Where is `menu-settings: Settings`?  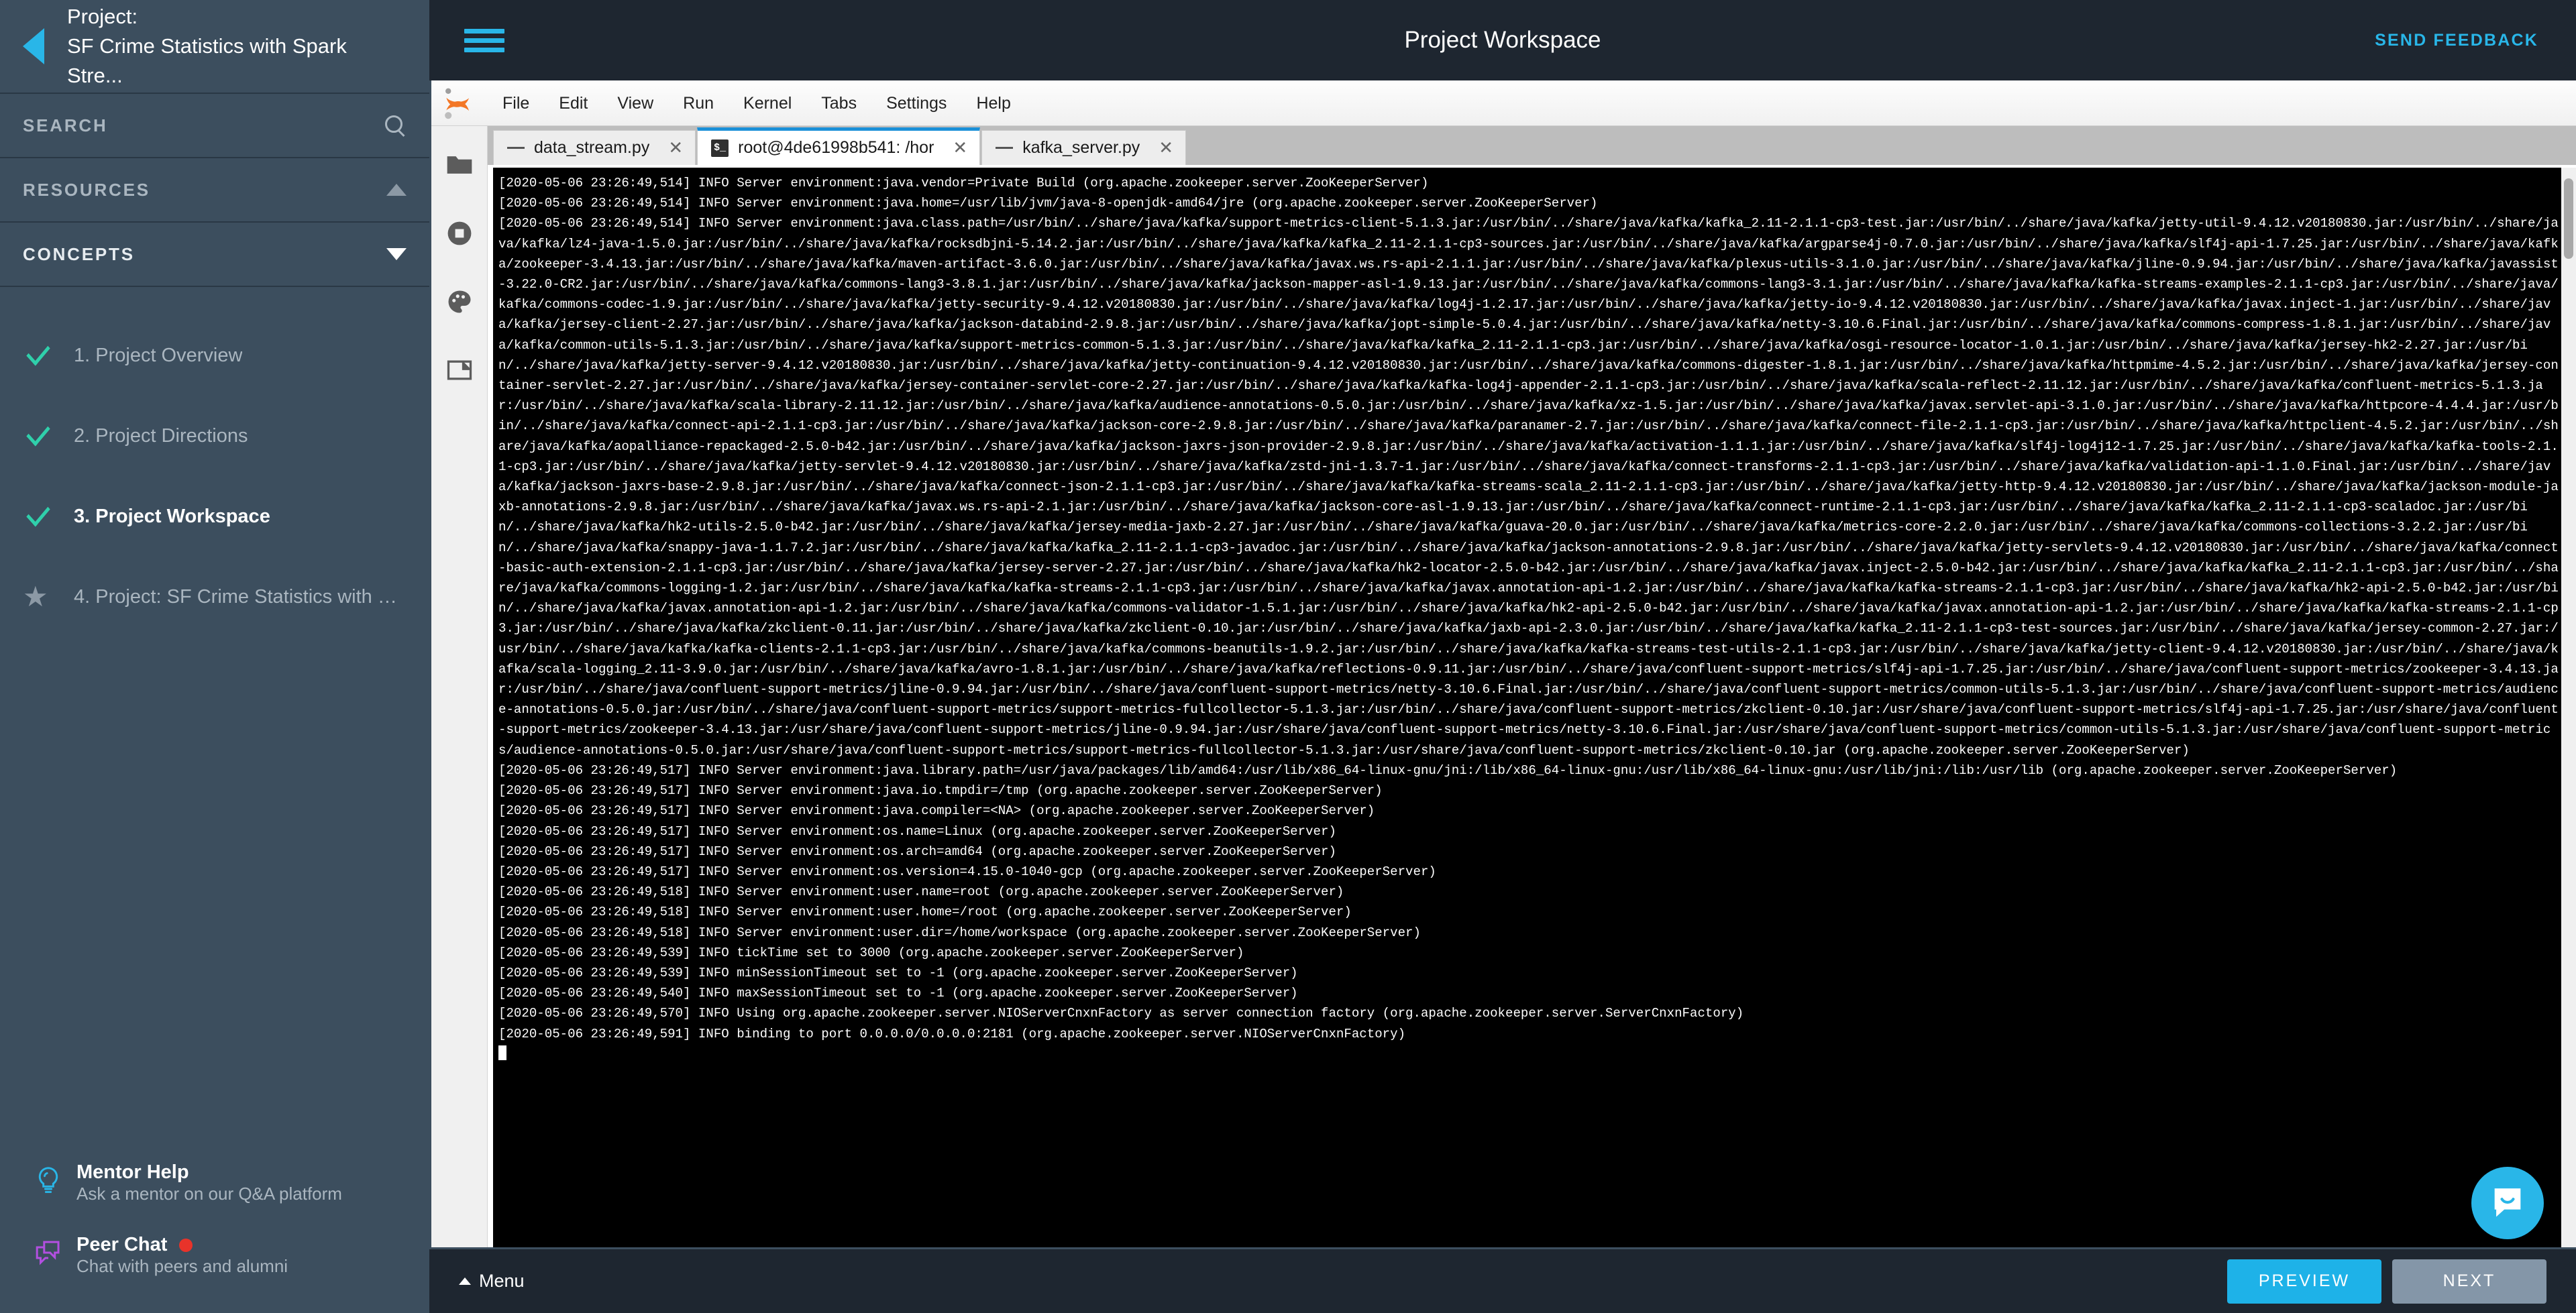 menu-settings: Settings is located at coordinates (916, 103).